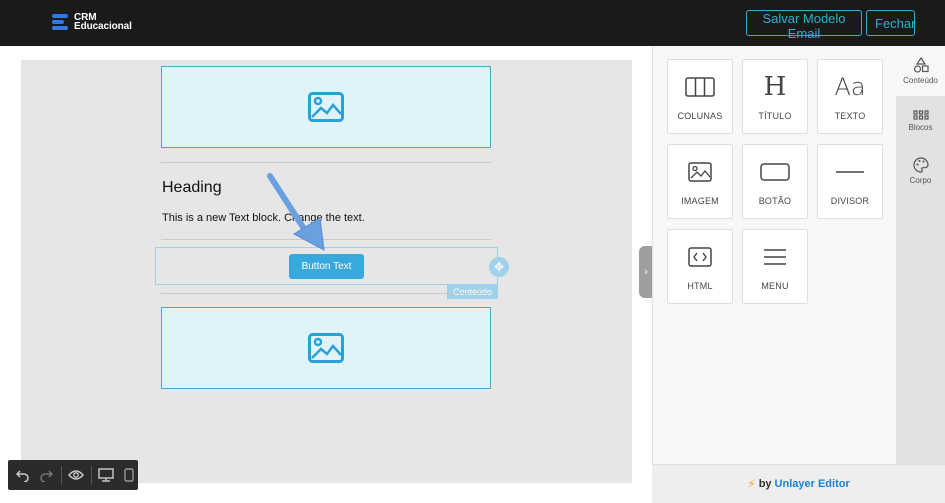 Image resolution: width=945 pixels, height=503 pixels. Describe the element at coordinates (920, 255) in the screenshot. I see `side-tabs: Conteúdo Blocos Corpo` at that location.